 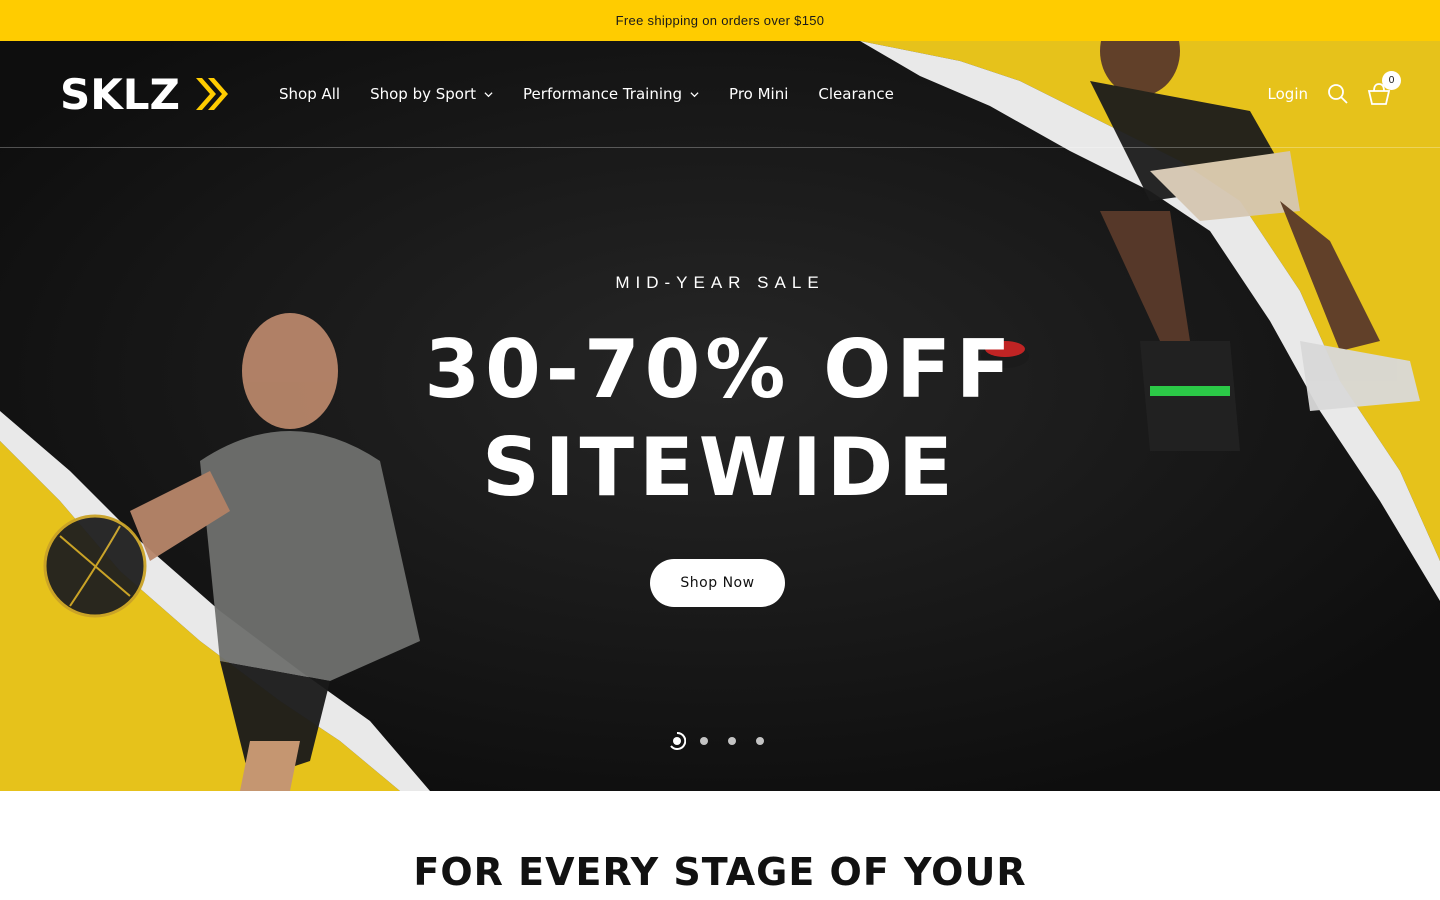 I want to click on announcement-text: Free shipping on orders over $150, so click(x=720, y=20).